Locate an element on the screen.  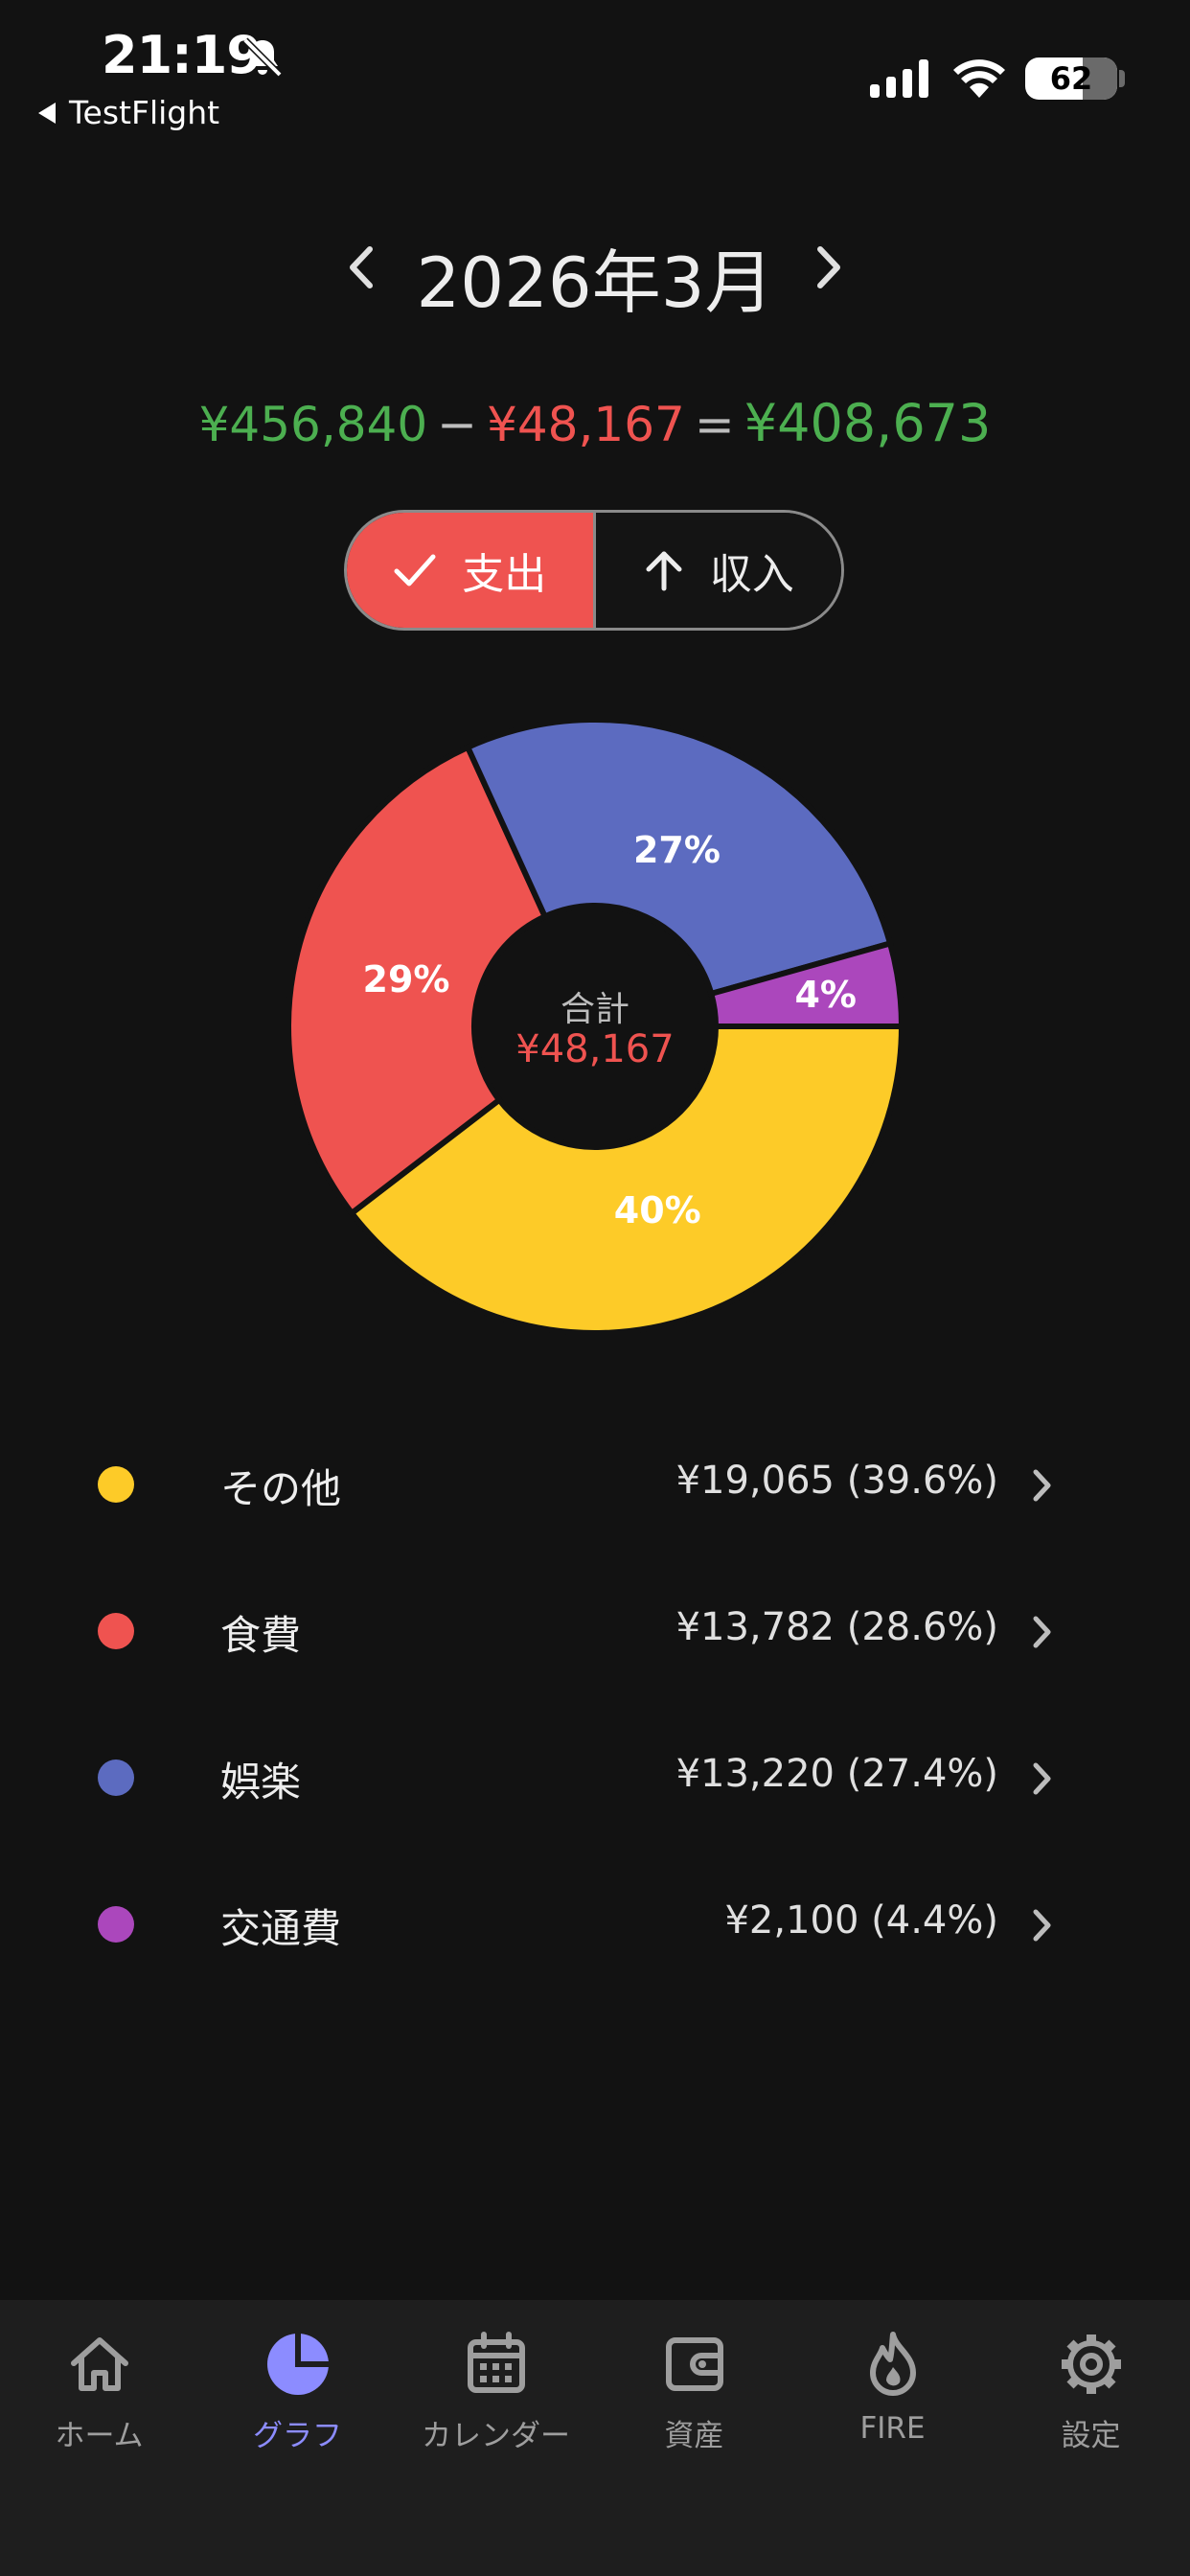
category-name: 交通費 is located at coordinates (281, 1928).